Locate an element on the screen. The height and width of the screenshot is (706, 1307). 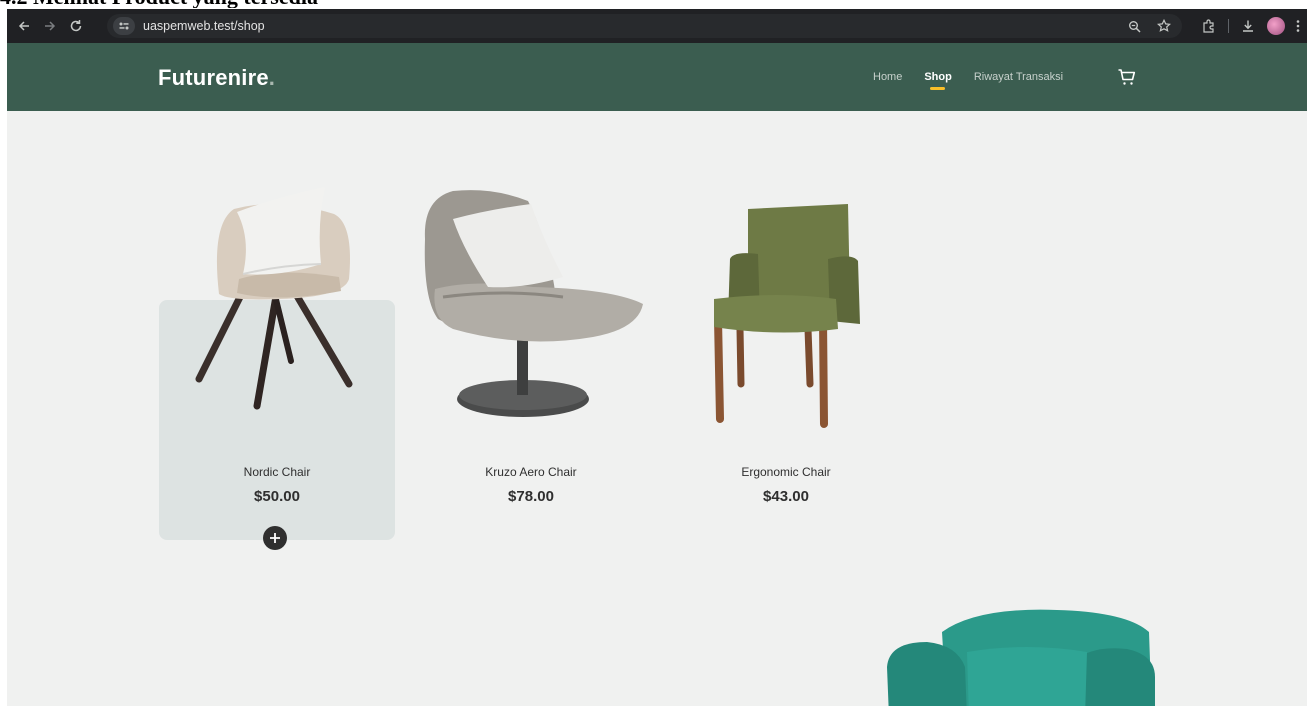
add-to-cart-button is located at coordinates (275, 538).